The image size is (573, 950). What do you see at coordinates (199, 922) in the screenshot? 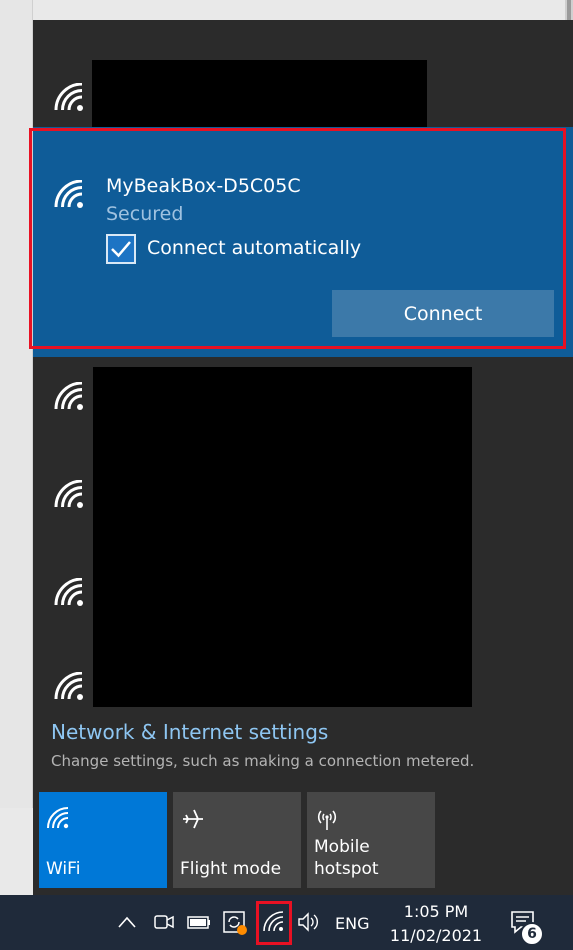
I see `battery-icon` at bounding box center [199, 922].